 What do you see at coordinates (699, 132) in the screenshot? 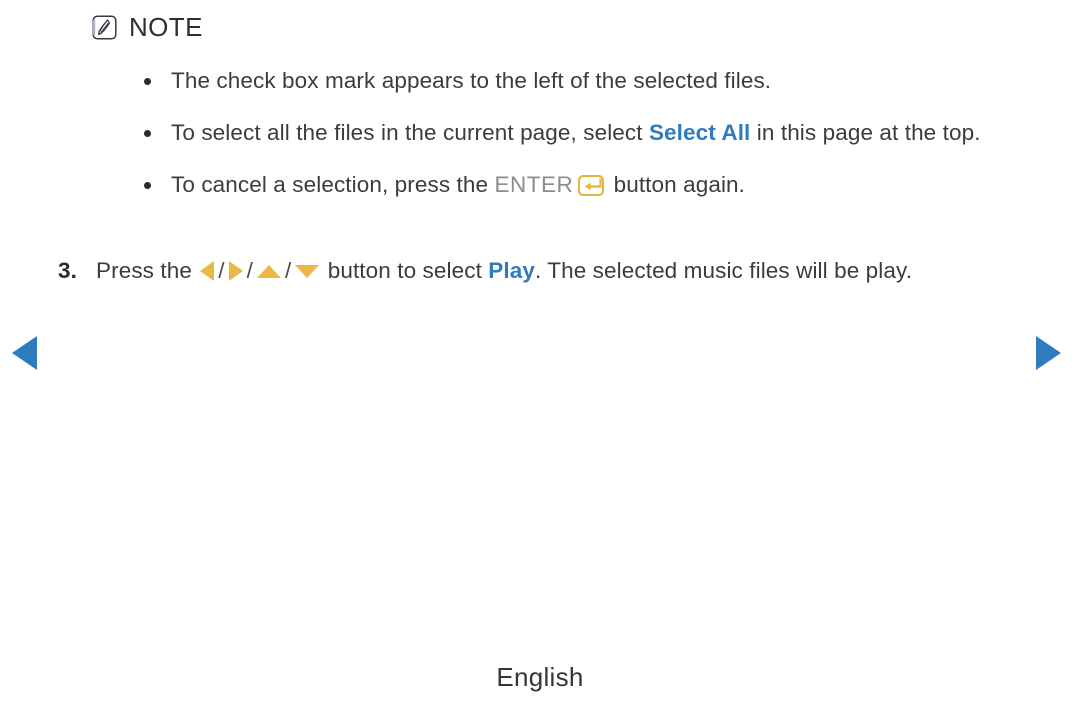
I see `select-all-keyword: Select All` at bounding box center [699, 132].